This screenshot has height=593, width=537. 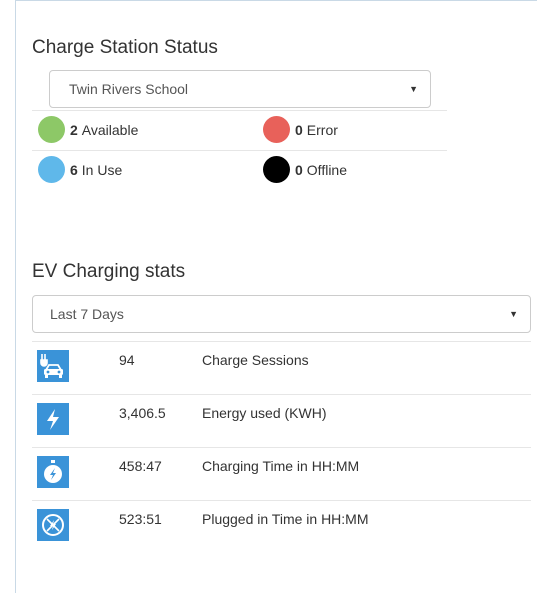 What do you see at coordinates (74, 129) in the screenshot?
I see `available-count: 2` at bounding box center [74, 129].